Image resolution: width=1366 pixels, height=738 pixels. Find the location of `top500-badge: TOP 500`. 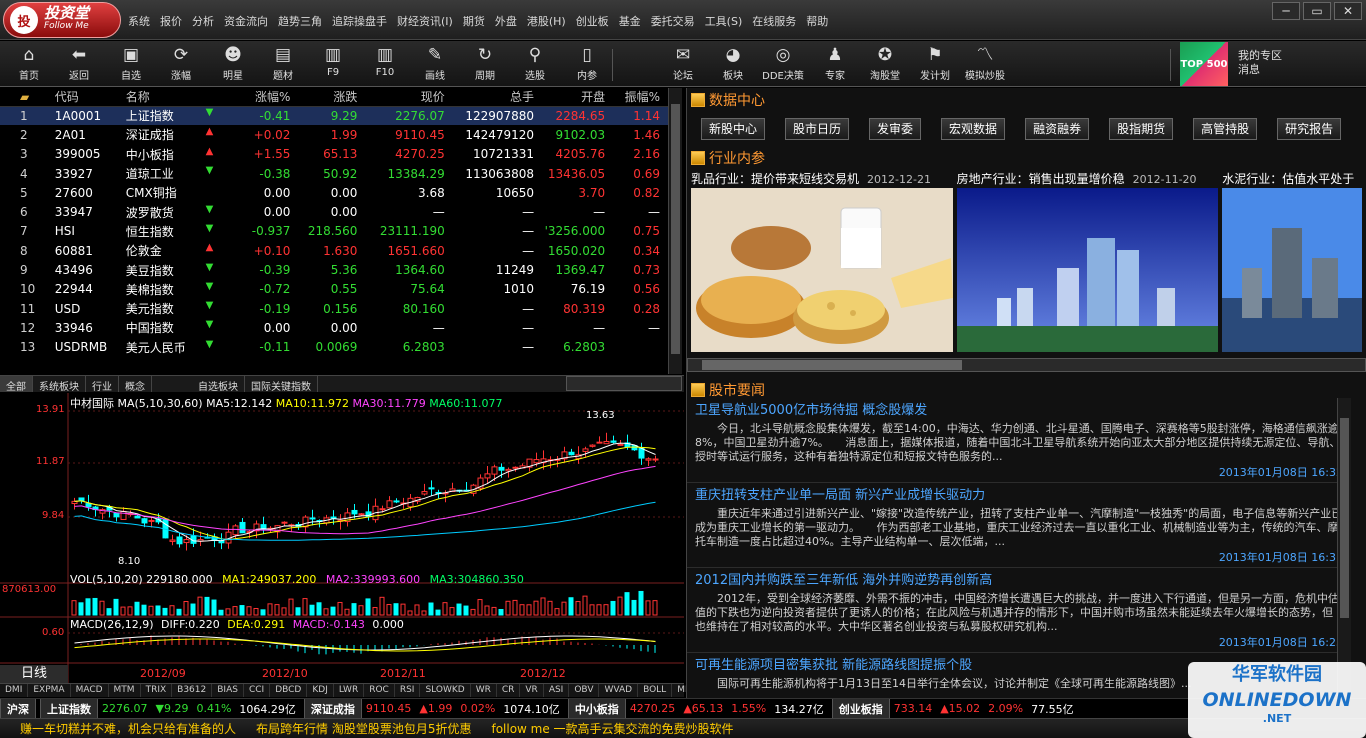

top500-badge: TOP 500 is located at coordinates (1204, 64).